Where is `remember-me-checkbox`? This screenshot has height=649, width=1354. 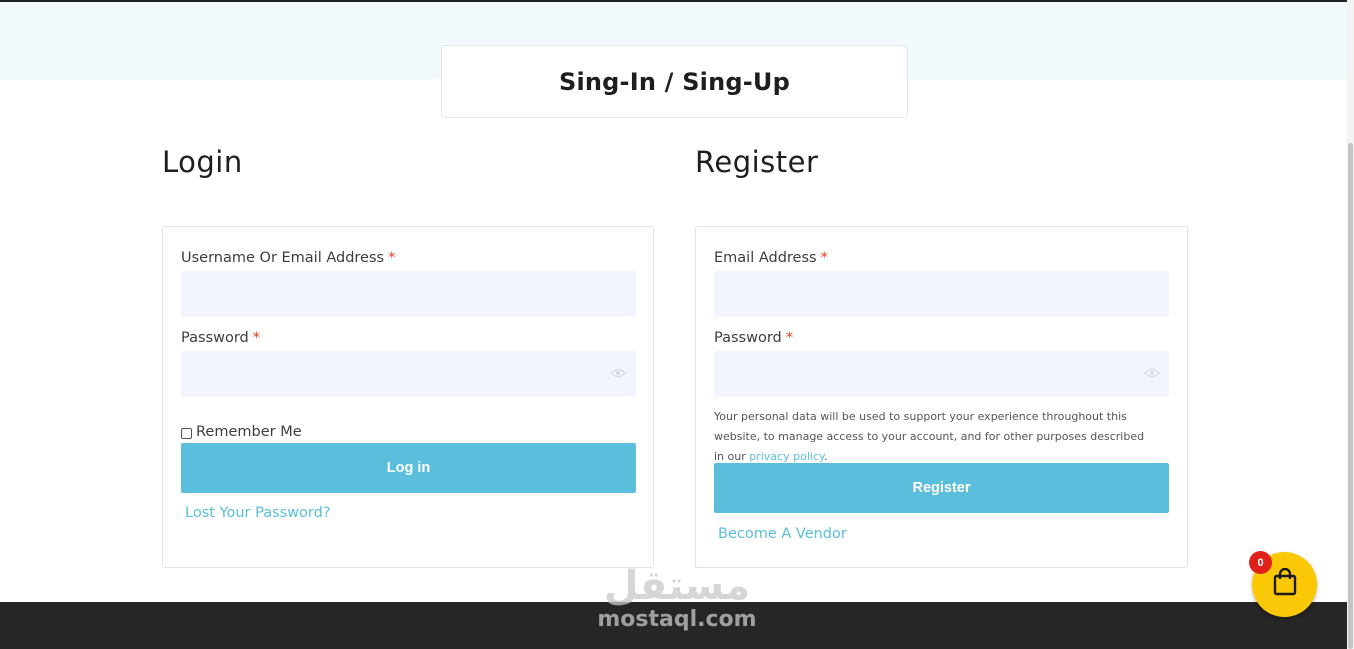 remember-me-checkbox is located at coordinates (186, 433).